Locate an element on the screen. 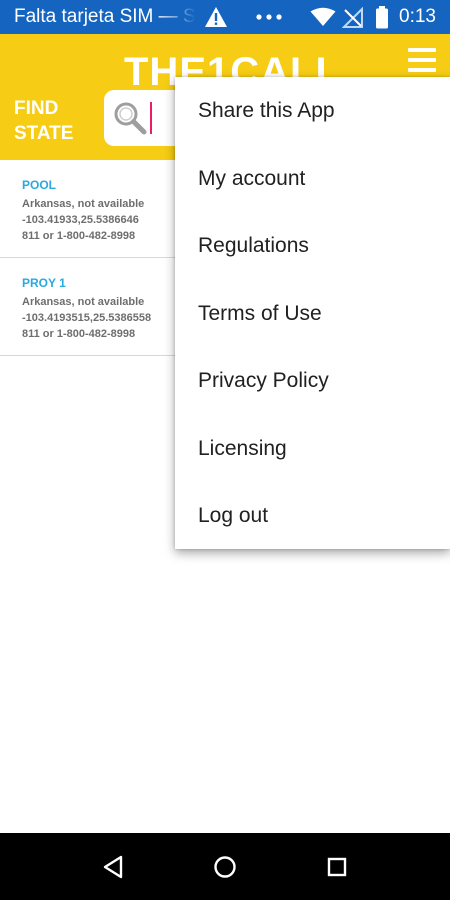 The width and height of the screenshot is (450, 900). warning-icon is located at coordinates (216, 17).